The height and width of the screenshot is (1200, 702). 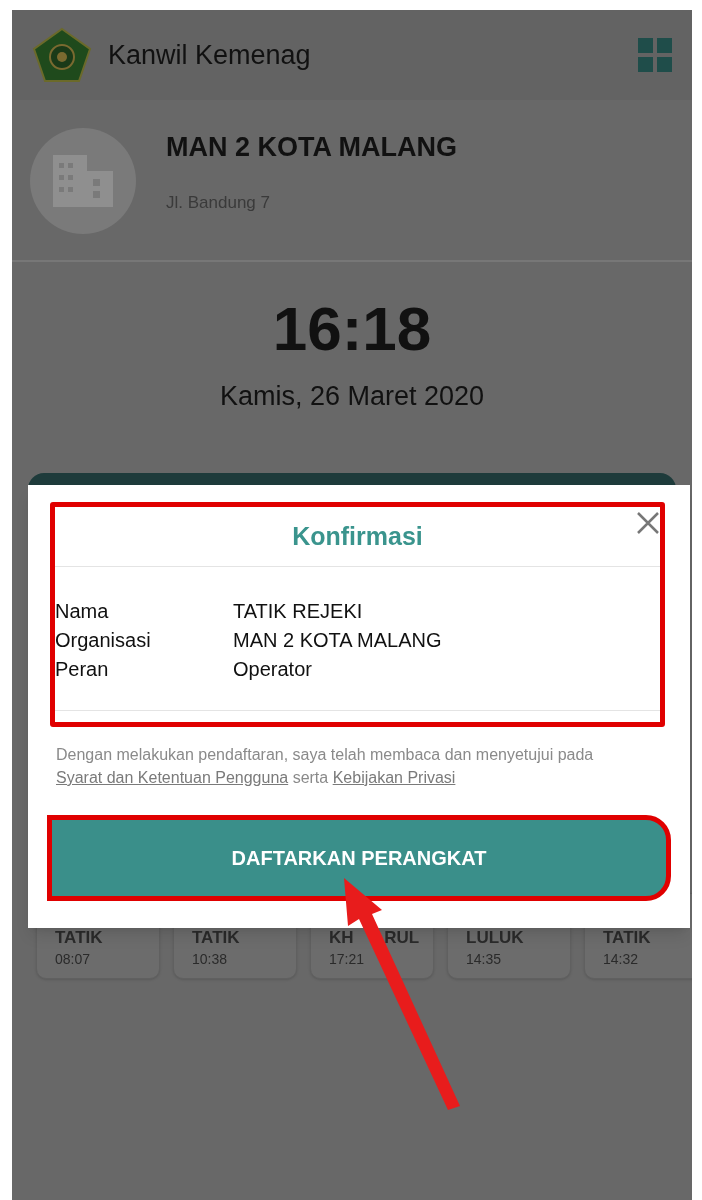 What do you see at coordinates (352, 329) in the screenshot?
I see `clock-time: 16:18` at bounding box center [352, 329].